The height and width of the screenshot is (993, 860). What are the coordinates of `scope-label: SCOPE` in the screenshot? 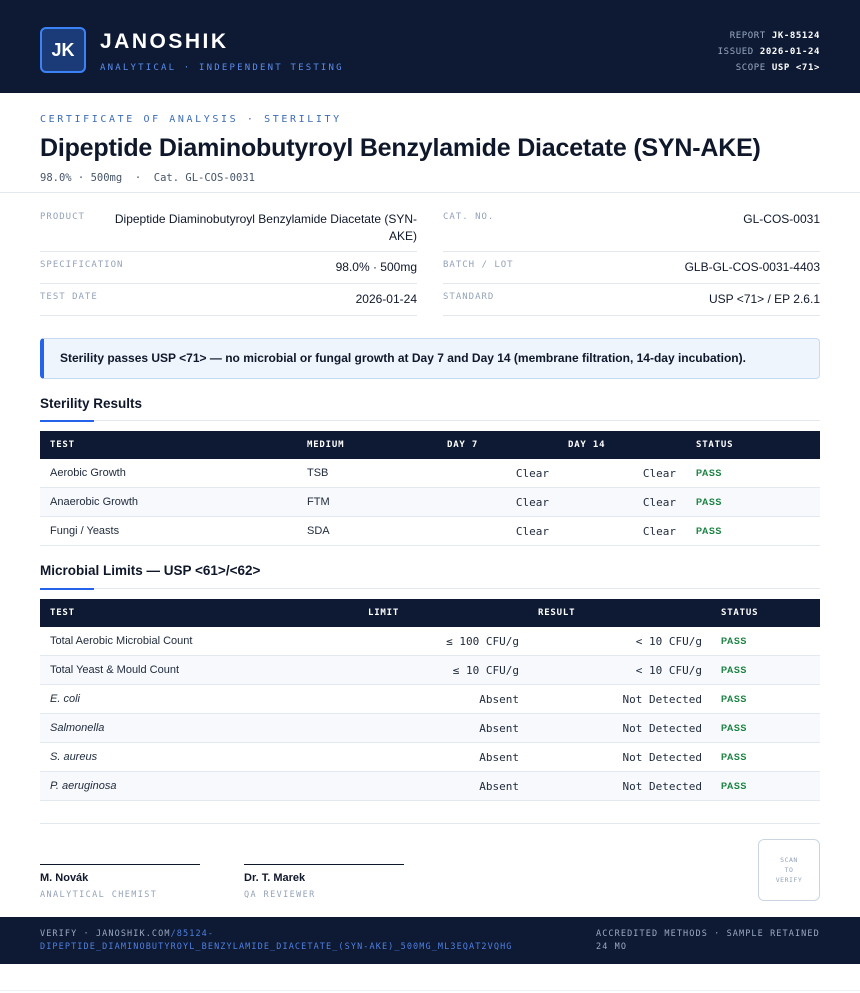 It's located at (750, 68).